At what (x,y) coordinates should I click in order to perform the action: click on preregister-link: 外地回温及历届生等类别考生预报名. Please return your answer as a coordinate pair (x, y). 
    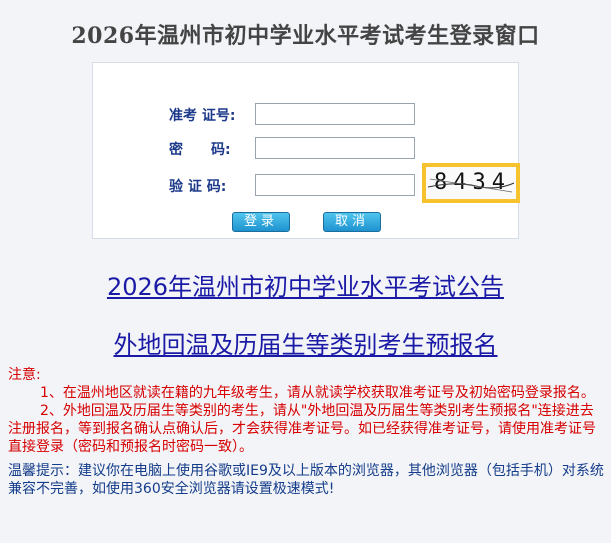
    Looking at the image, I should click on (305, 342).